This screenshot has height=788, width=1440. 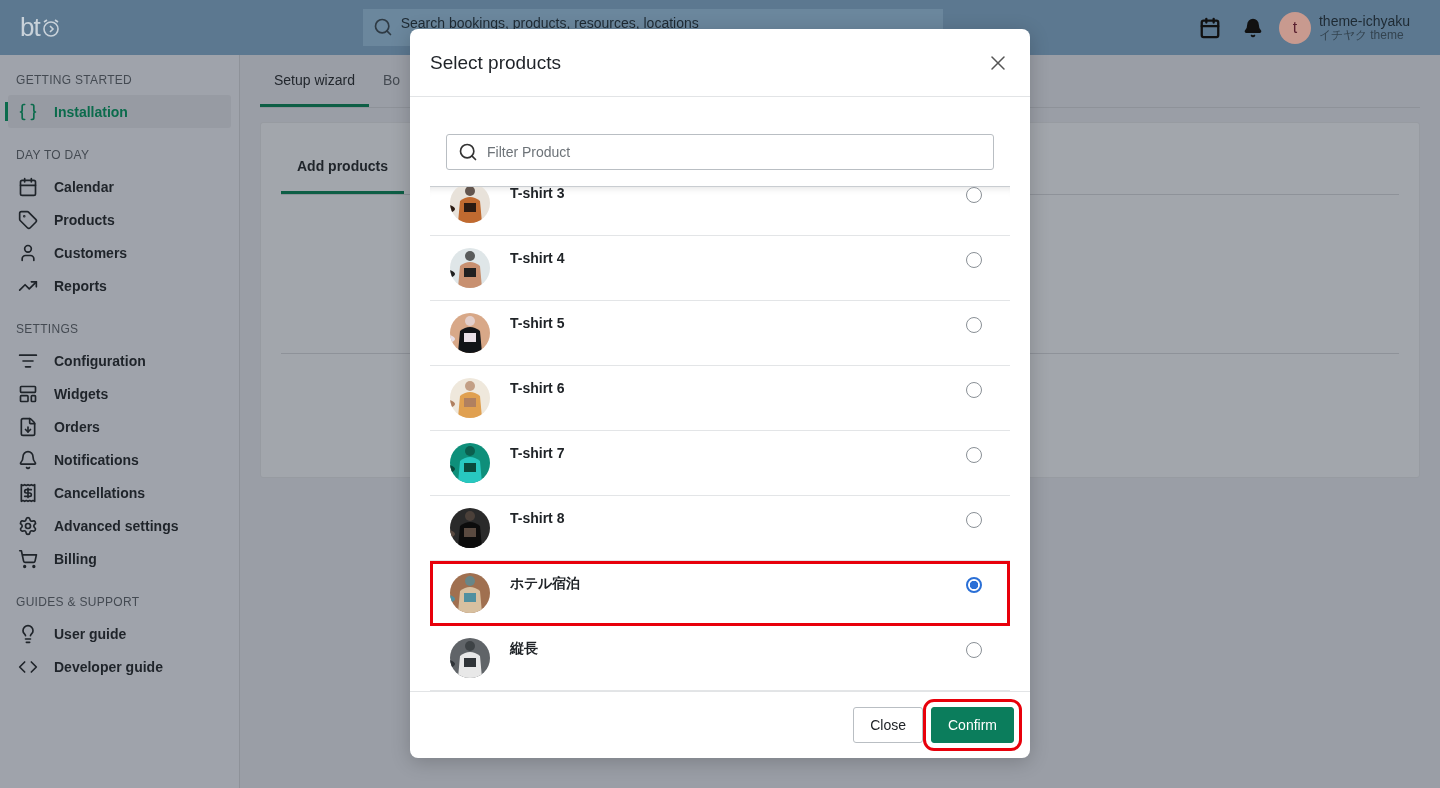 I want to click on receipt-icon, so click(x=28, y=492).